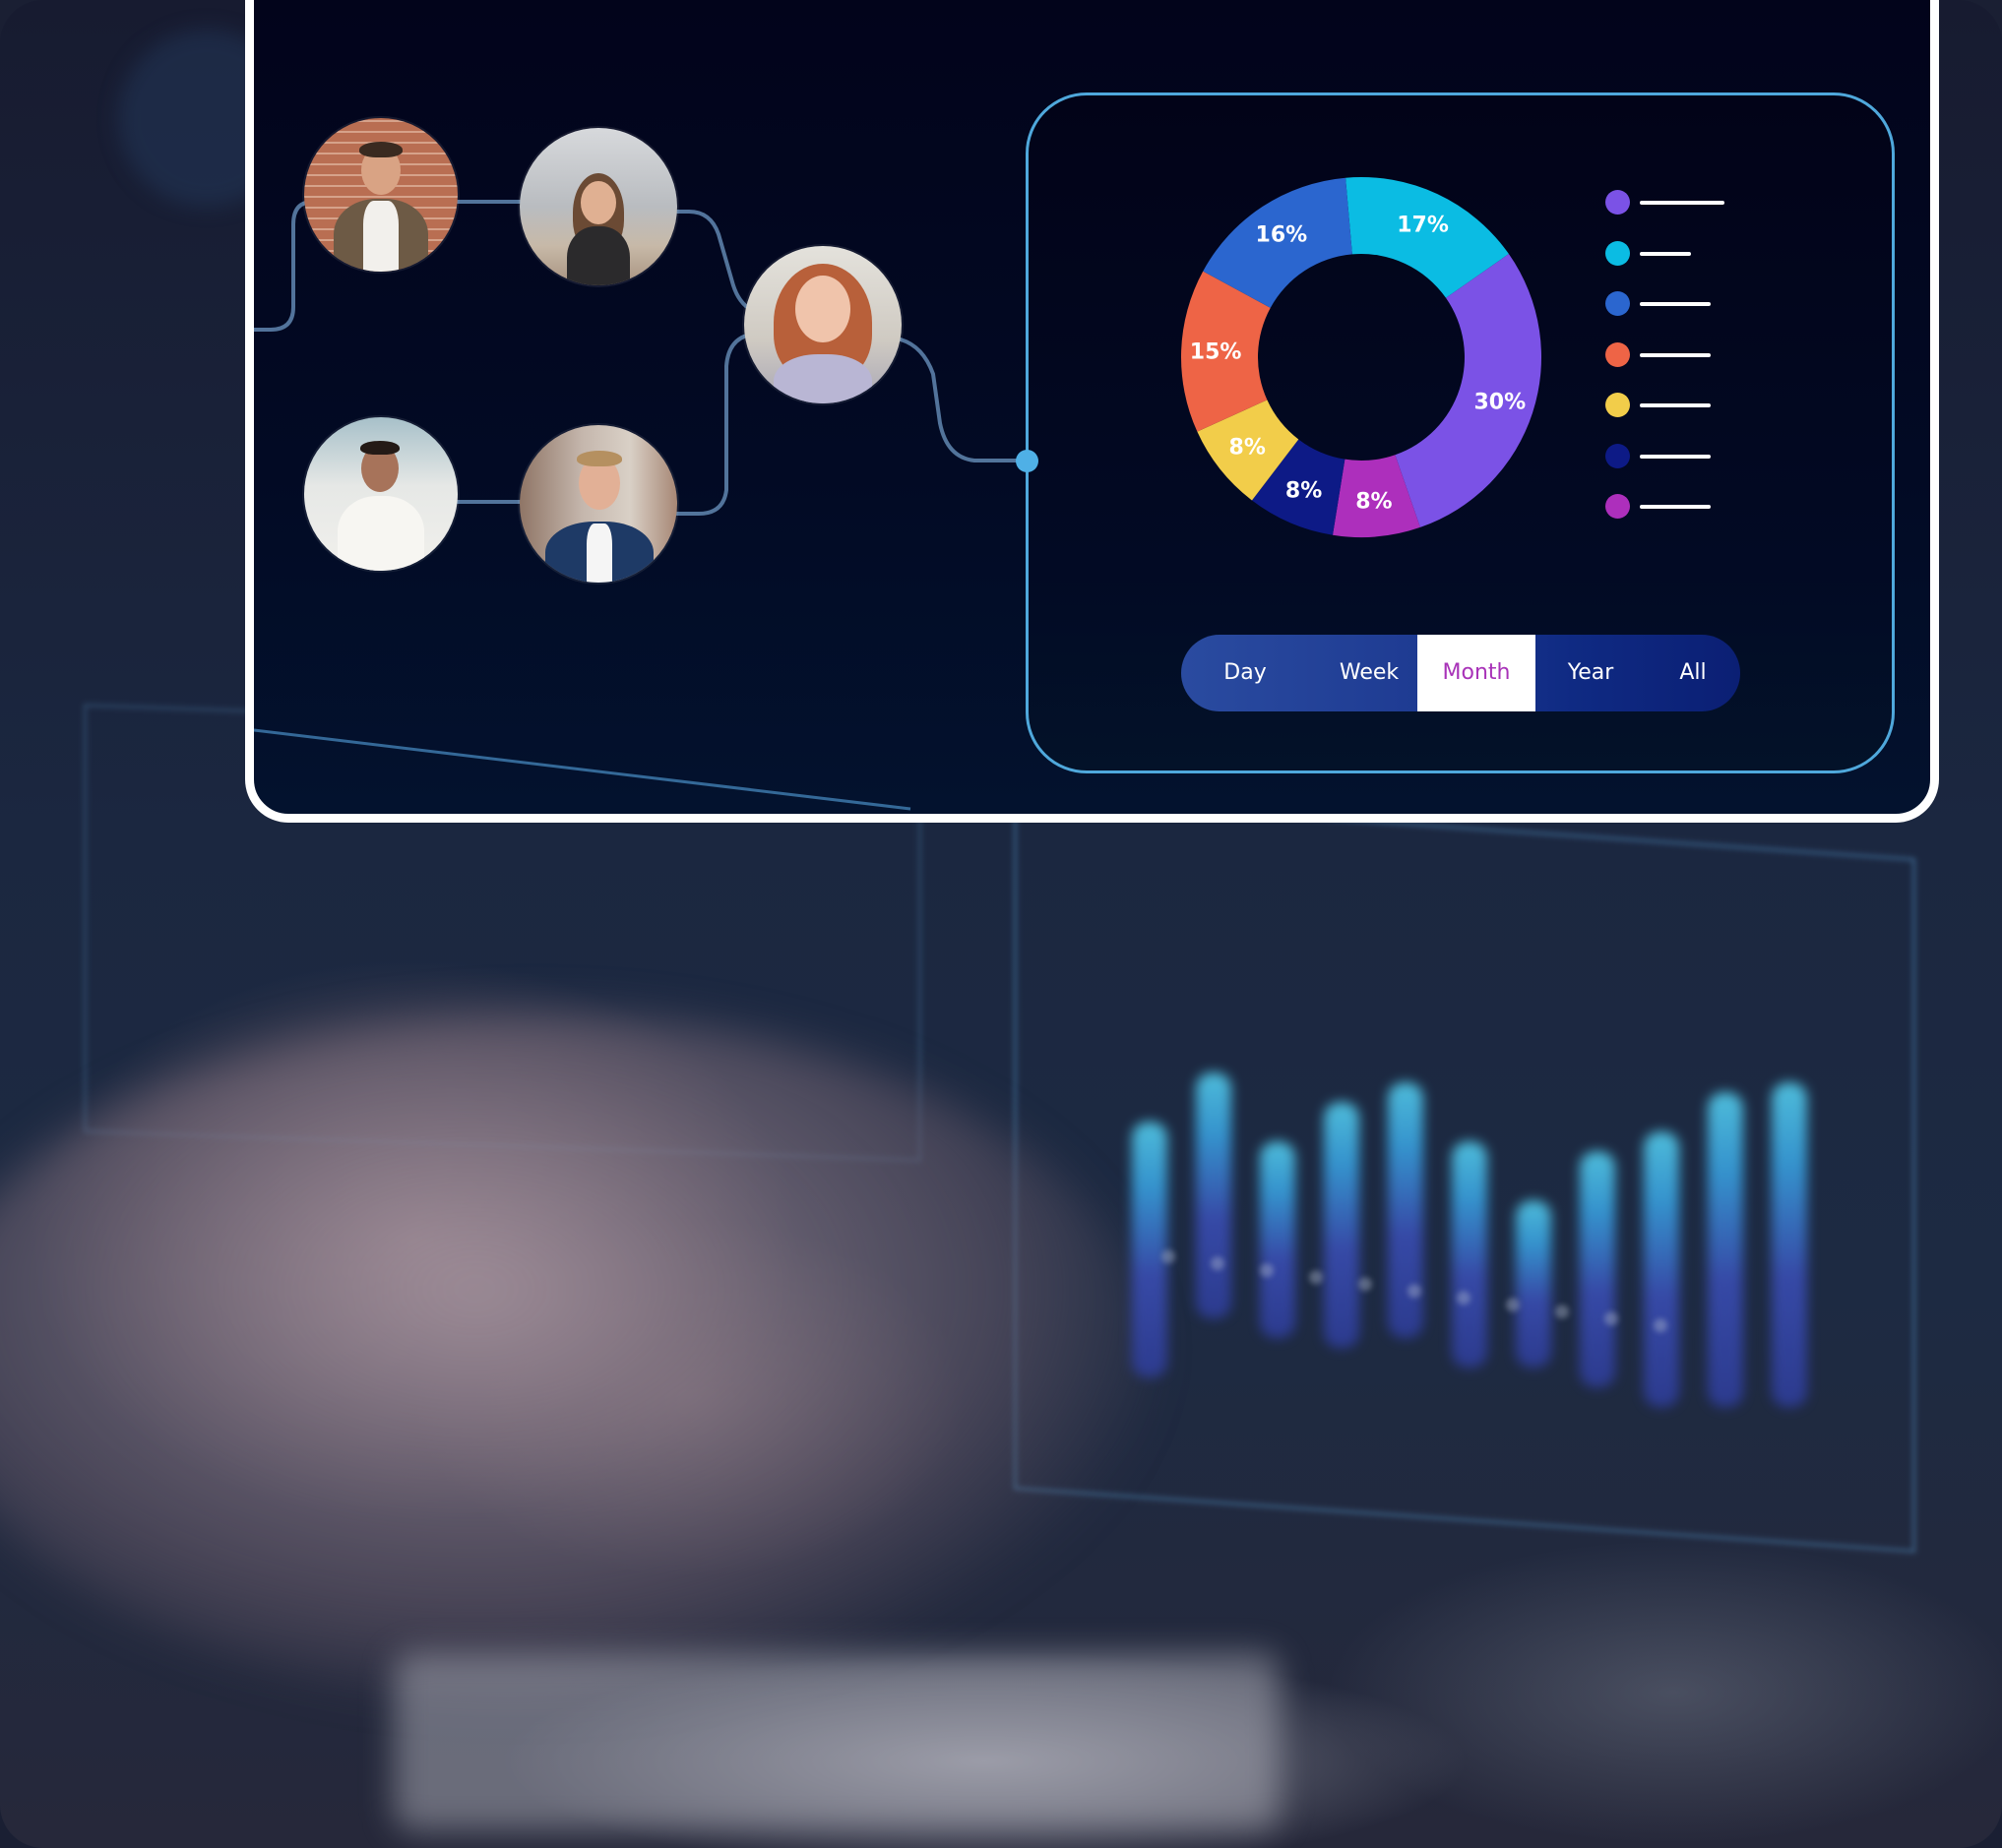 The width and height of the screenshot is (2002, 1848). I want to click on donut-slice-label: 15%, so click(1215, 352).